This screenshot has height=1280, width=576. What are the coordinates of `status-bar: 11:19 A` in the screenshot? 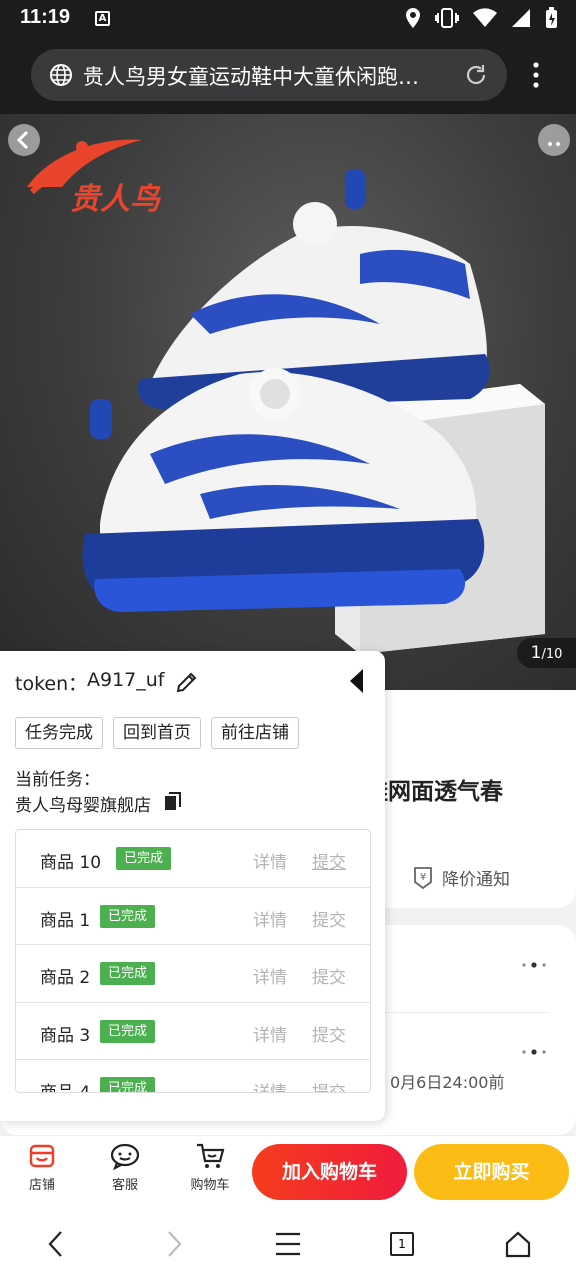 It's located at (288, 19).